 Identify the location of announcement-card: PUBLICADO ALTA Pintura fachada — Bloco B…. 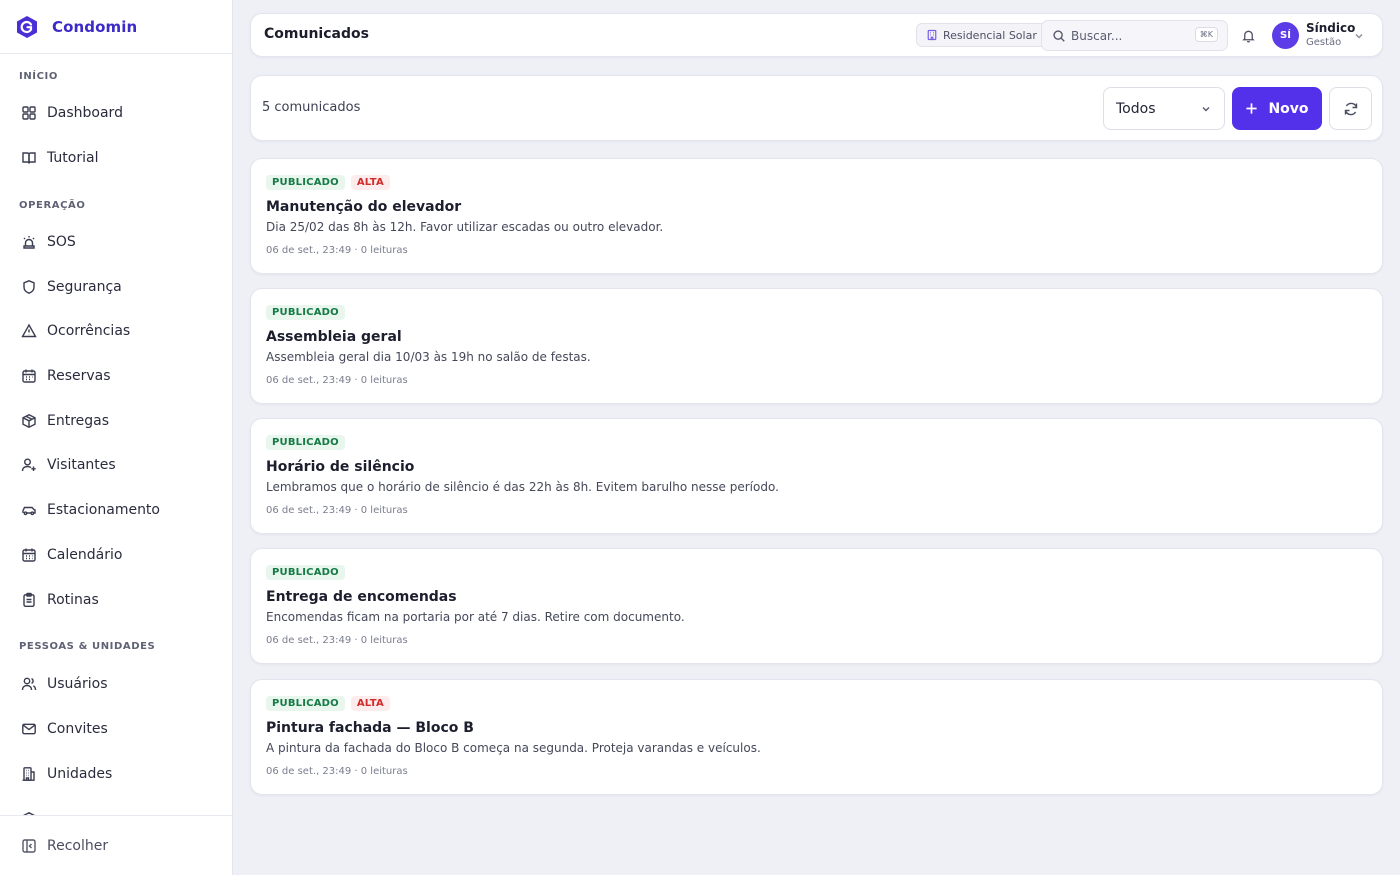
(816, 737).